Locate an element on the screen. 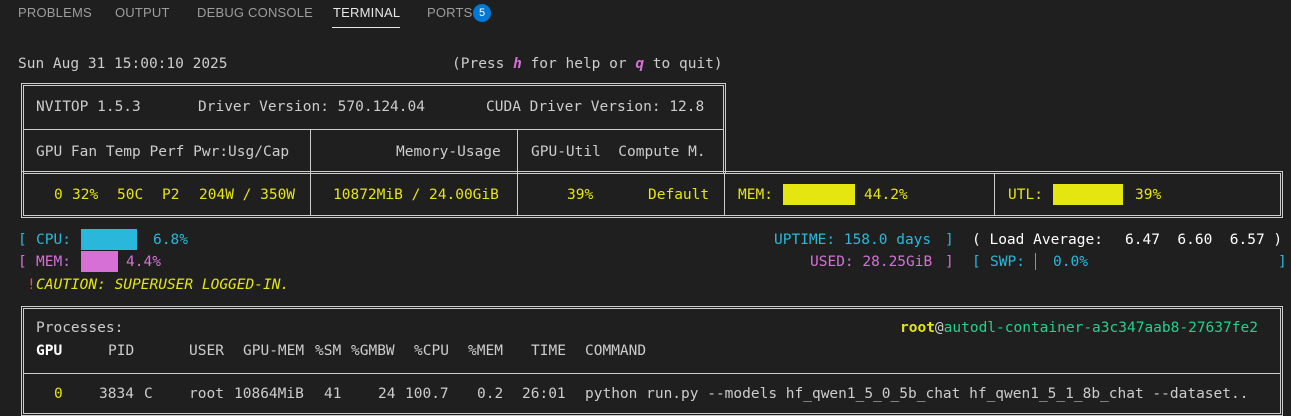  cpu-bracket-left: [ is located at coordinates (22, 240).